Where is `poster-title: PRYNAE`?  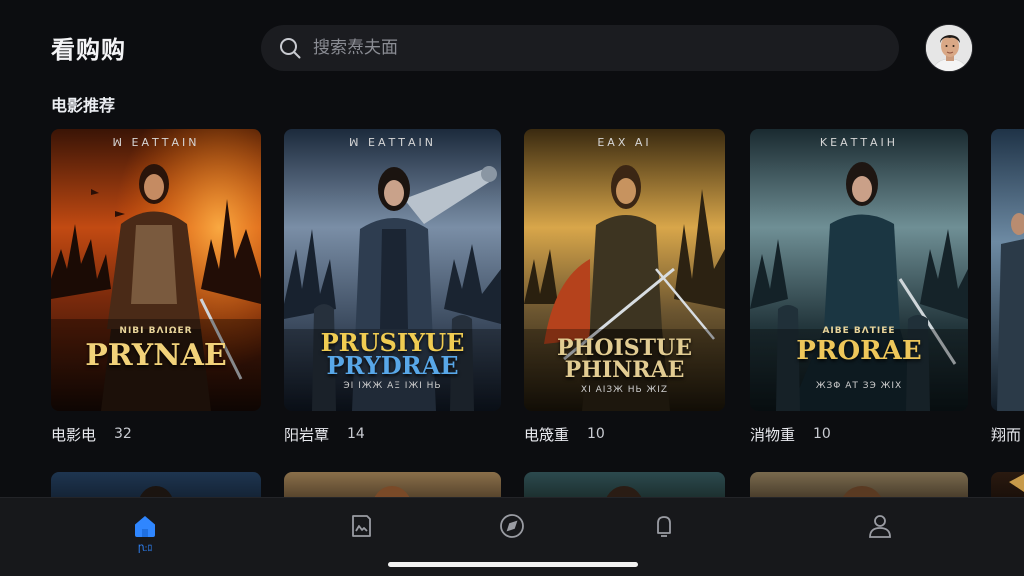 poster-title: PRYNAE is located at coordinates (156, 355).